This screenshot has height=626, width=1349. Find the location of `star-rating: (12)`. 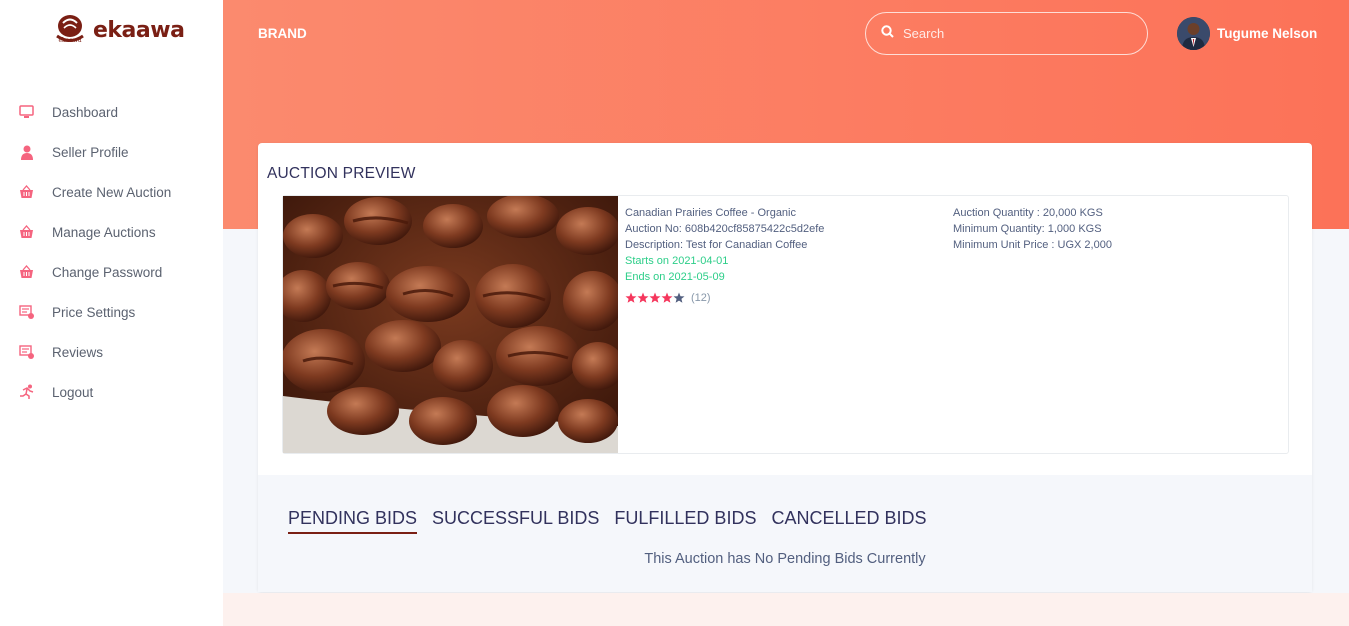

star-rating: (12) is located at coordinates (724, 298).